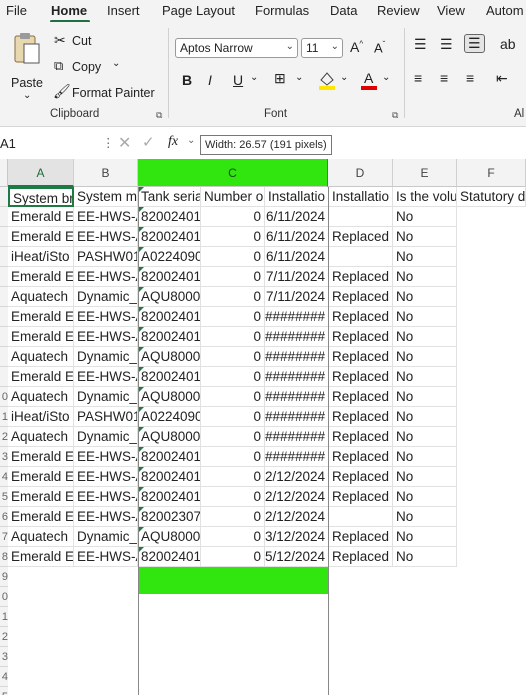 The image size is (526, 695). I want to click on table-cell: A02240909, so click(169, 257).